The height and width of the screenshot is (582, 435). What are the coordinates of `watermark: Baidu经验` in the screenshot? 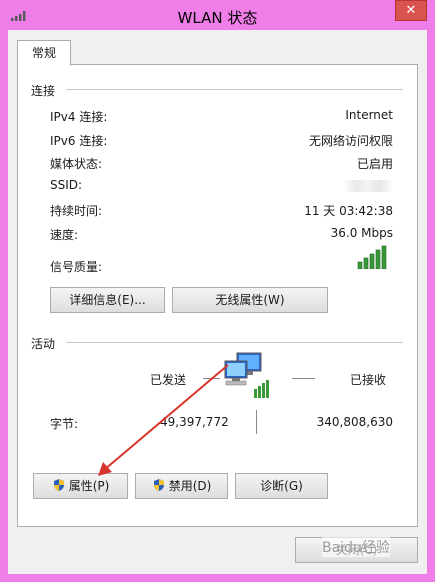 It's located at (356, 547).